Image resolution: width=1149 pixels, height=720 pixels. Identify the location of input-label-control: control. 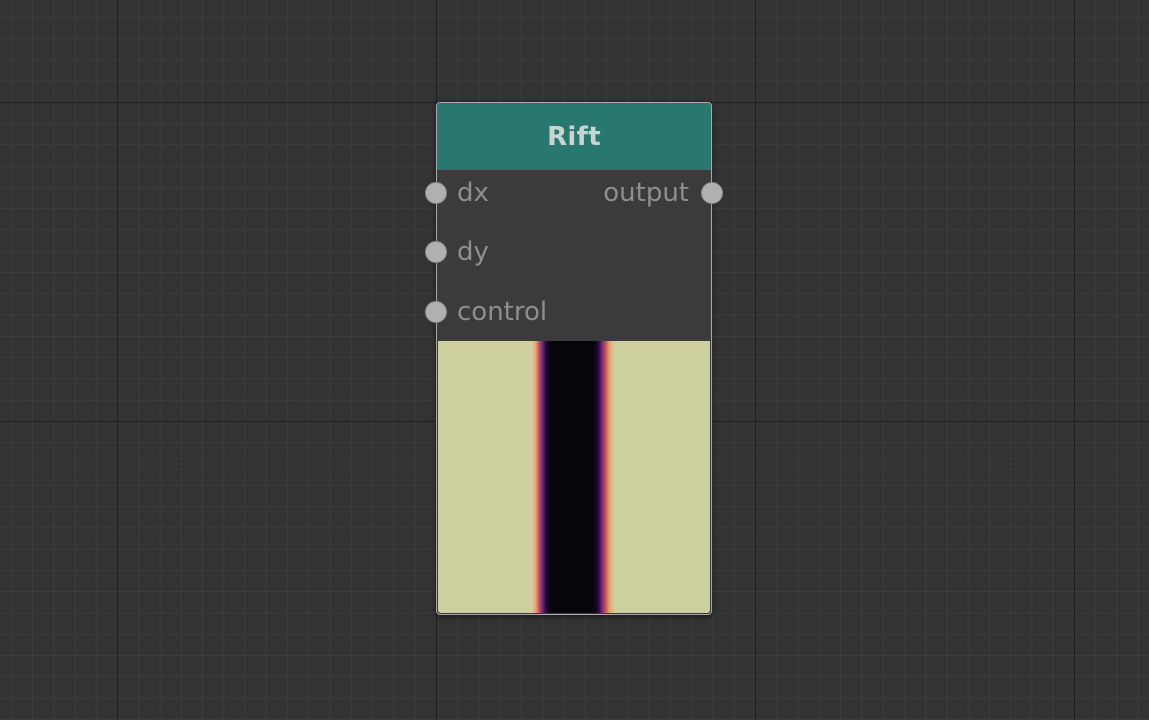
(502, 312).